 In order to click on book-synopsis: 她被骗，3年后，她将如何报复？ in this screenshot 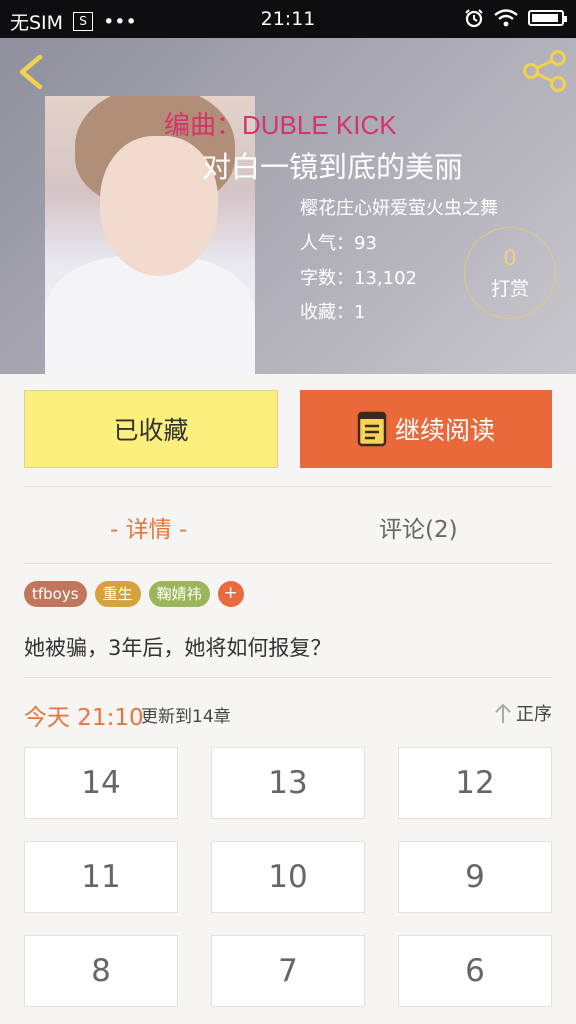, I will do `click(178, 648)`.